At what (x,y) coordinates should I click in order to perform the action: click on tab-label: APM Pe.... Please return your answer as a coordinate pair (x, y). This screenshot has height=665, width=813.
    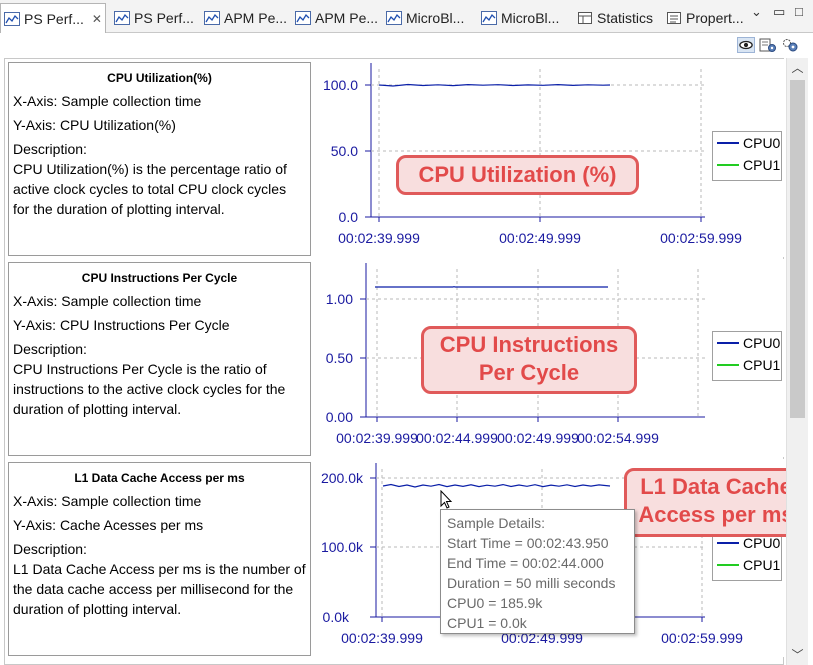
    Looking at the image, I should click on (347, 18).